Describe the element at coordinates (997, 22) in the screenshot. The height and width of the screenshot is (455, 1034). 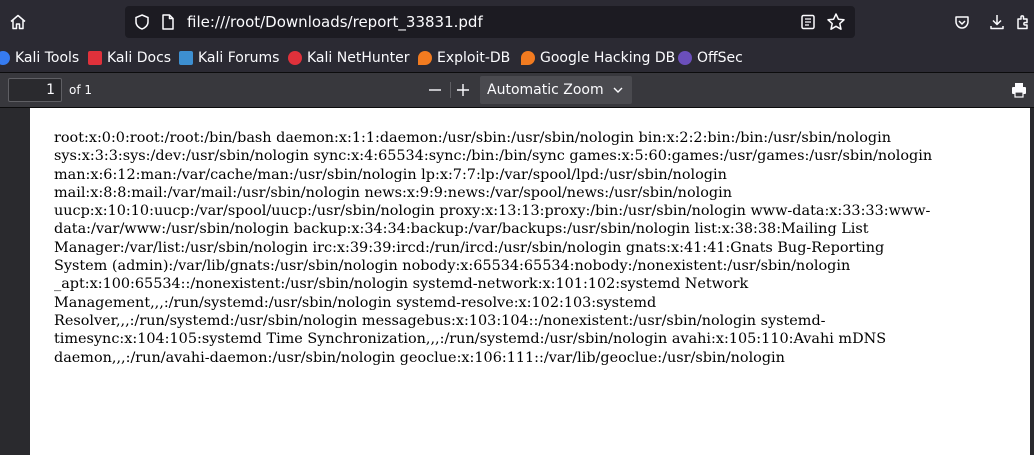
I see `downloads-icon` at that location.